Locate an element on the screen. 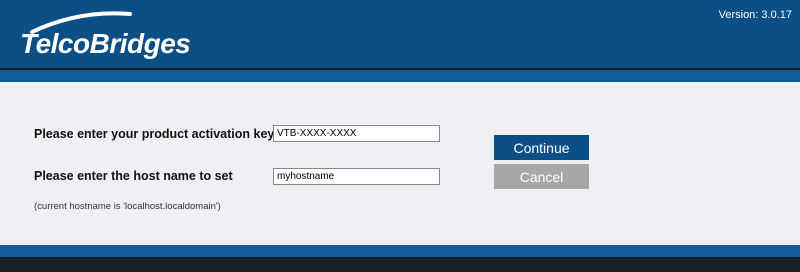 The height and width of the screenshot is (272, 800). cancel-button: Cancel is located at coordinates (541, 176).